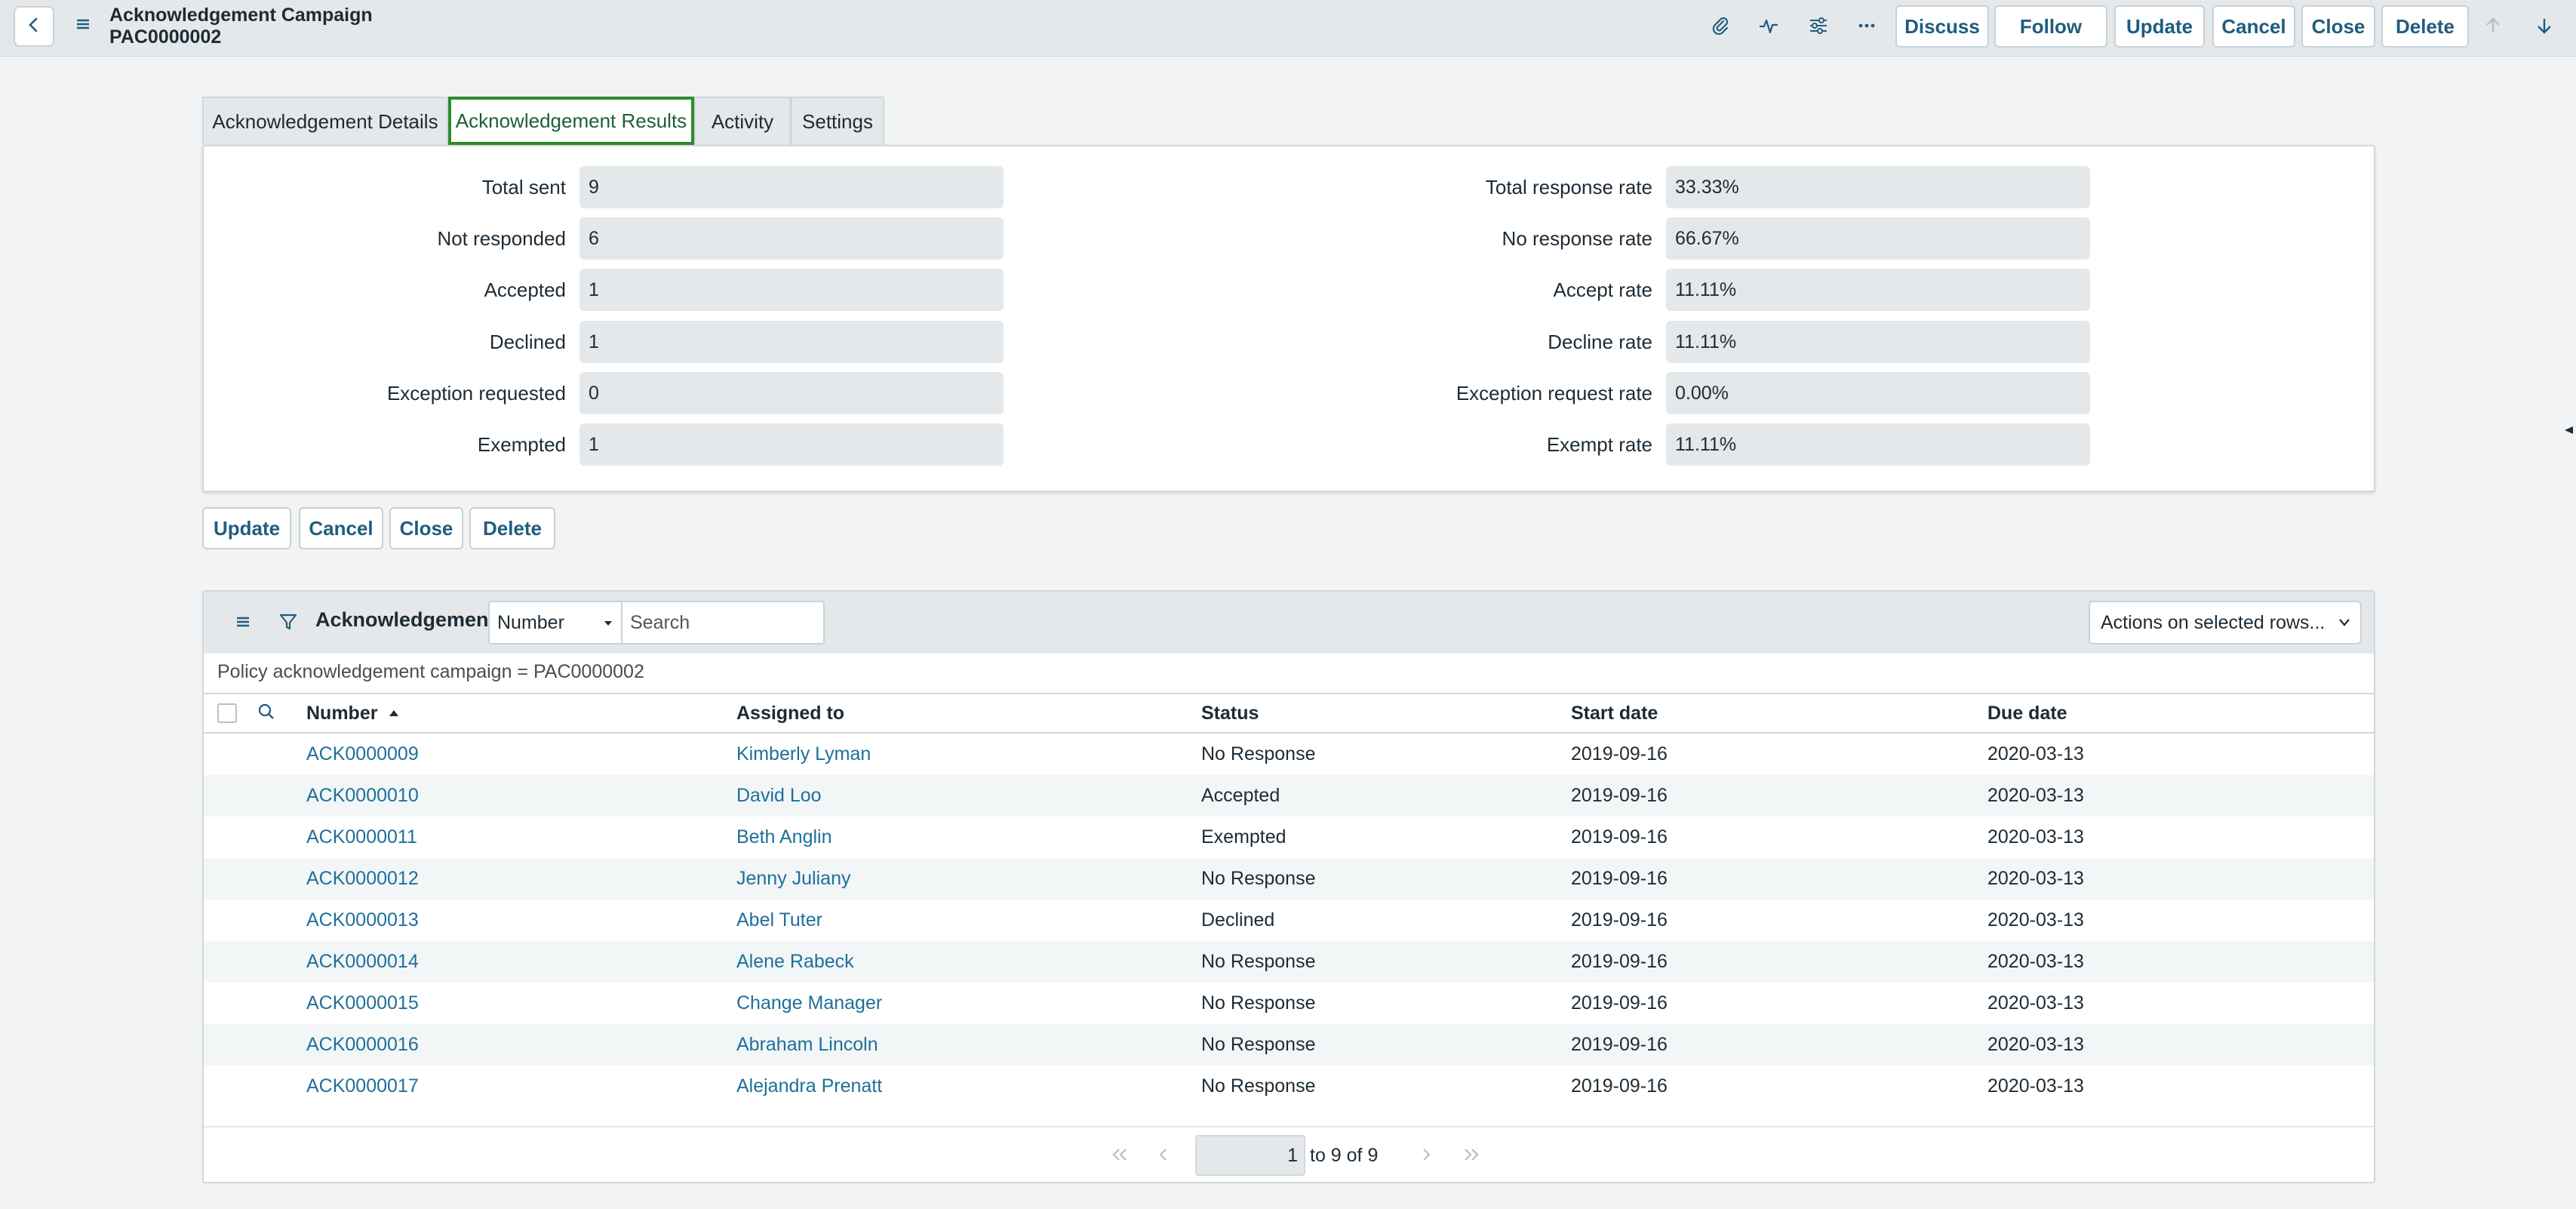 This screenshot has width=2576, height=1209. I want to click on arrow-down-icon, so click(2544, 27).